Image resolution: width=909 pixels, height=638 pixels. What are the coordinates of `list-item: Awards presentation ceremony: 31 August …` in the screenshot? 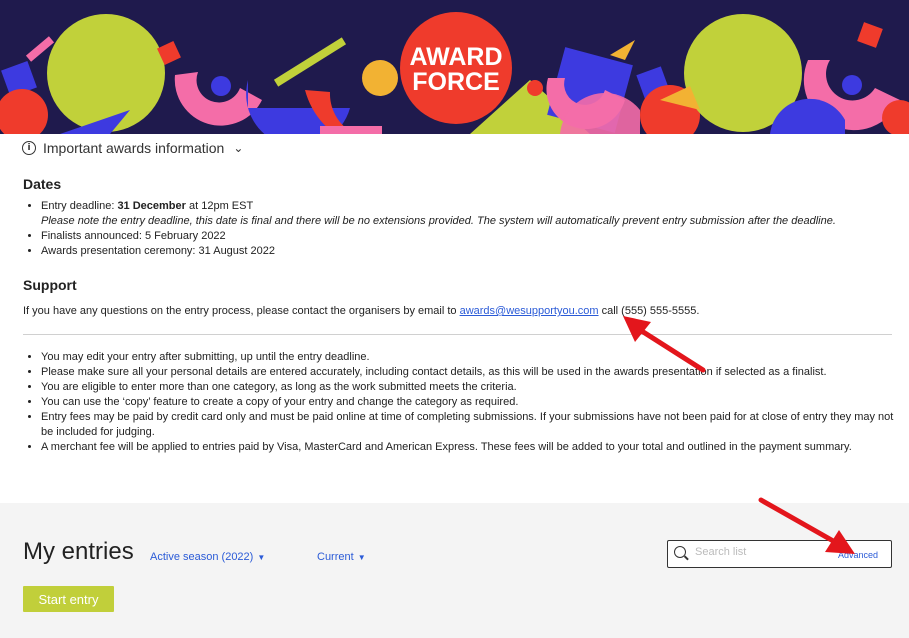 It's located at (475, 251).